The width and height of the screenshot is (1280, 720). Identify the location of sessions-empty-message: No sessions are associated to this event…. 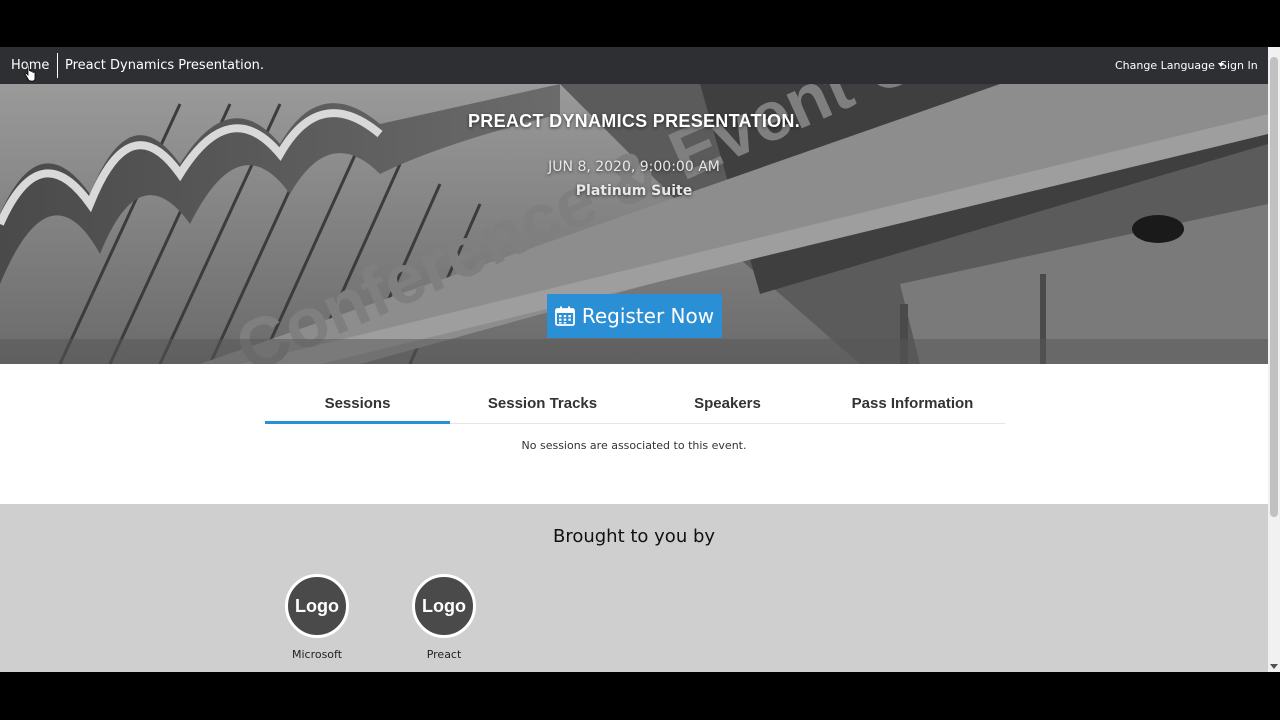
(634, 445).